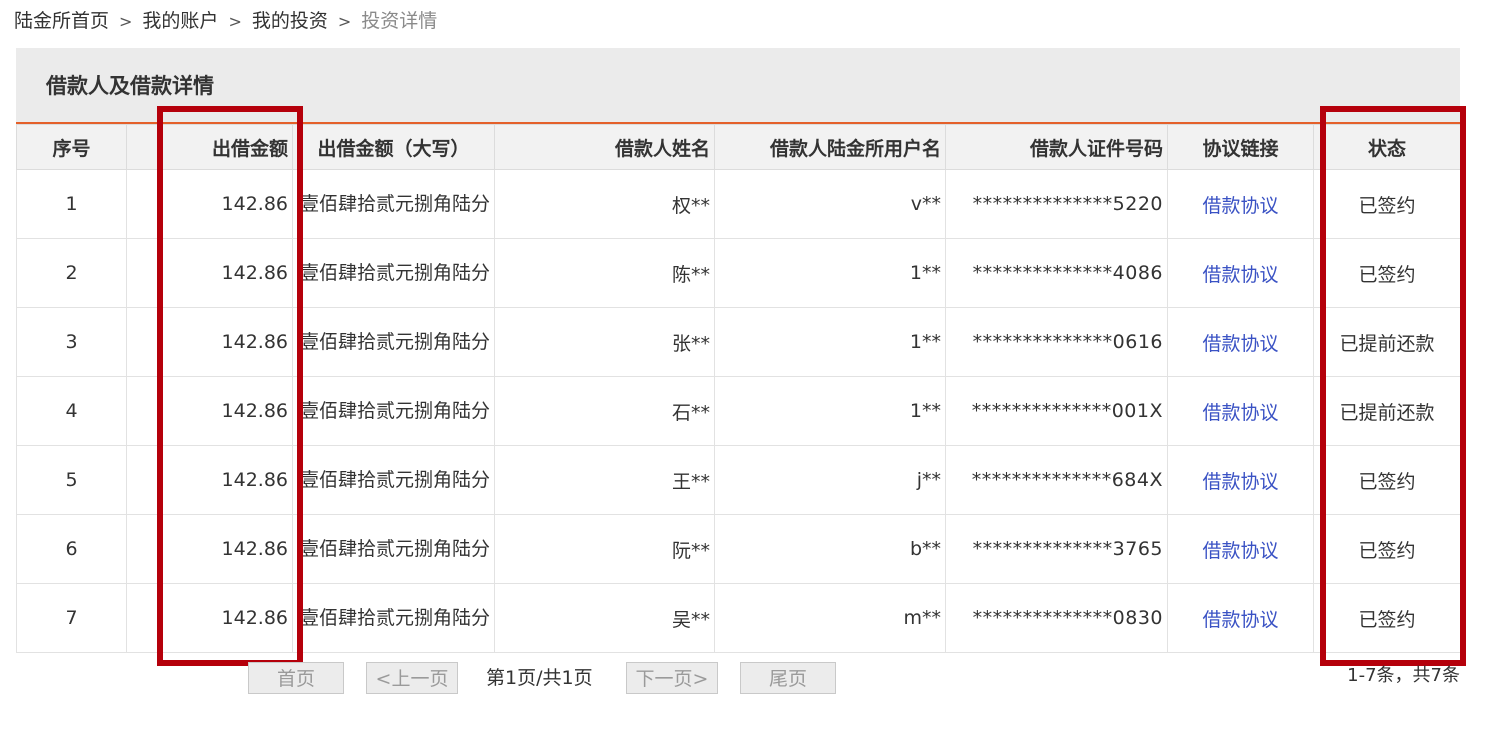  Describe the element at coordinates (1403, 675) in the screenshot. I see `record-count: 1-7条，共7条` at that location.